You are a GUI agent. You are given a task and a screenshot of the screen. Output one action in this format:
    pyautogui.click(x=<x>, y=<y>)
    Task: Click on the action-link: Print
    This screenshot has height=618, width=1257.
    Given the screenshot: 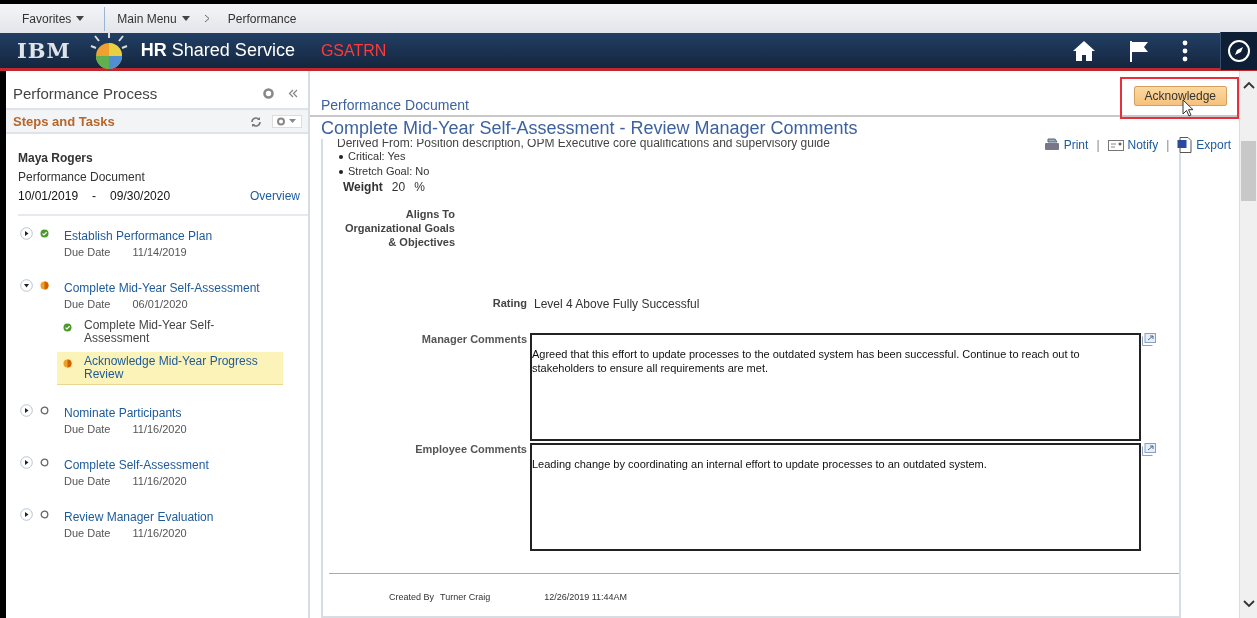 What is the action you would take?
    pyautogui.click(x=1076, y=145)
    